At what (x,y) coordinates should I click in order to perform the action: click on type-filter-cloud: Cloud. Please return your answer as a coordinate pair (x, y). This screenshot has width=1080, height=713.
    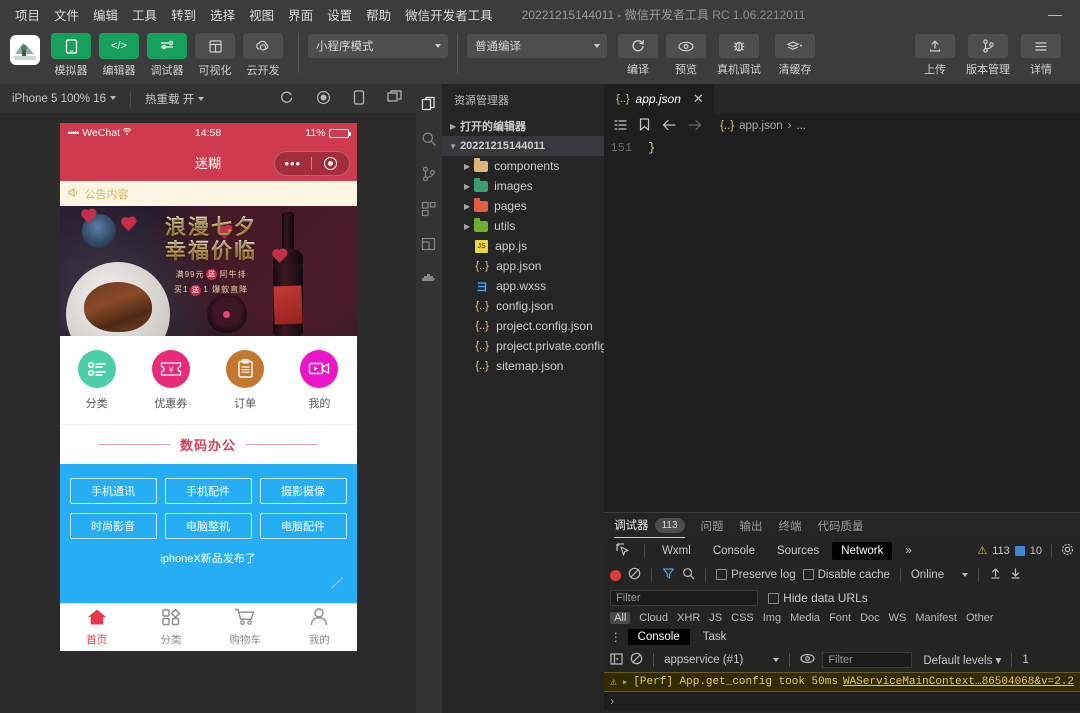
    Looking at the image, I should click on (653, 618).